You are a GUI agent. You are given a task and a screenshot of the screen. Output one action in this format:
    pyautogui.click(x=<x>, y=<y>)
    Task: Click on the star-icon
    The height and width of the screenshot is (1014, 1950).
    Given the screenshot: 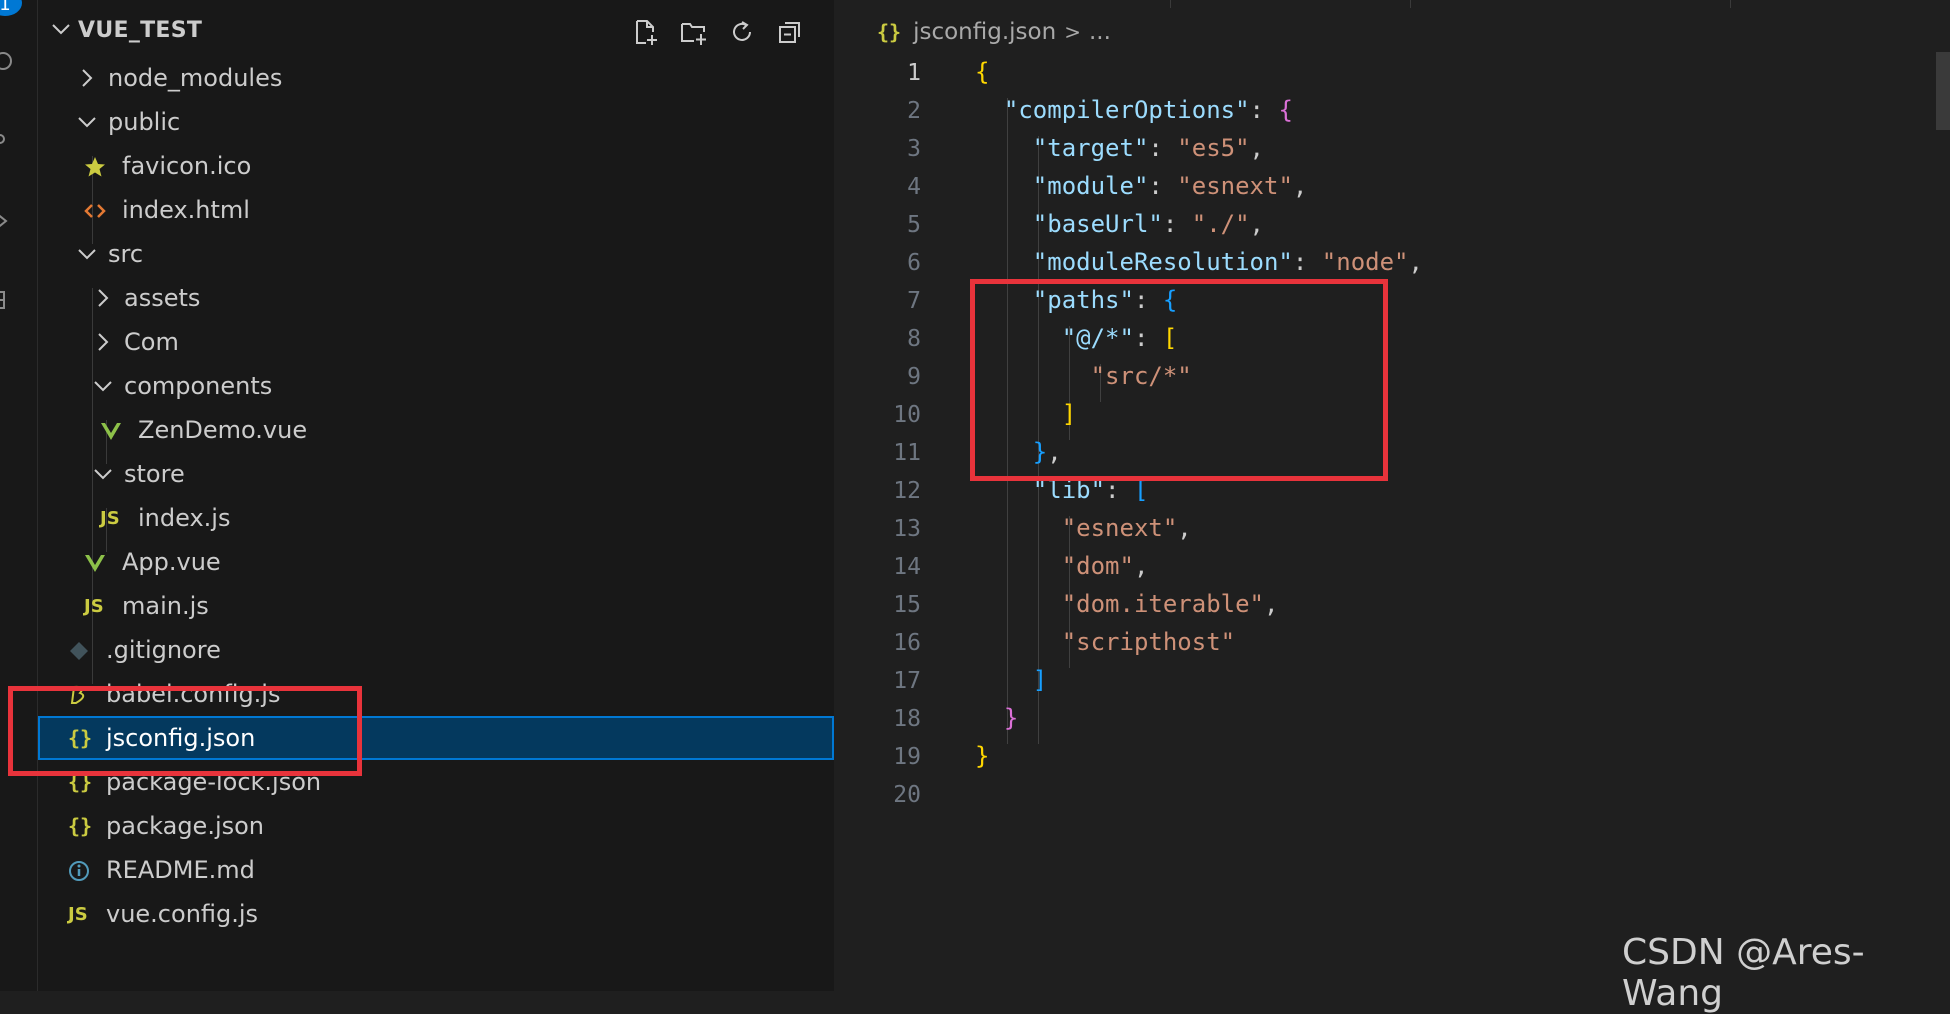 What is the action you would take?
    pyautogui.click(x=99, y=166)
    